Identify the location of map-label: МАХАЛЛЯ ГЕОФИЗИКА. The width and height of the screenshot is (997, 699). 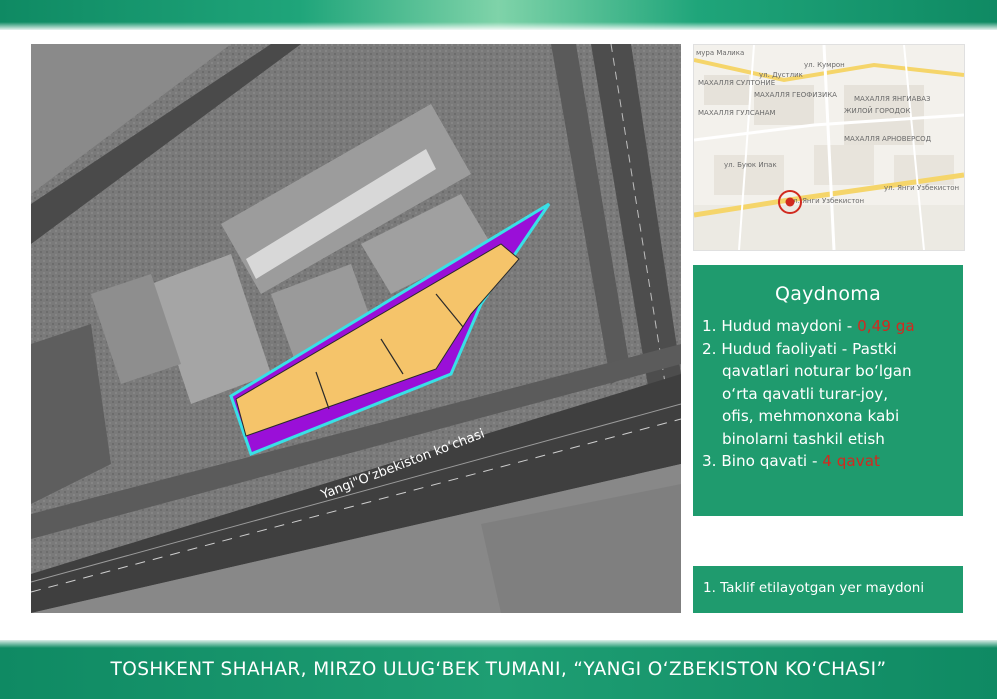
(795, 95).